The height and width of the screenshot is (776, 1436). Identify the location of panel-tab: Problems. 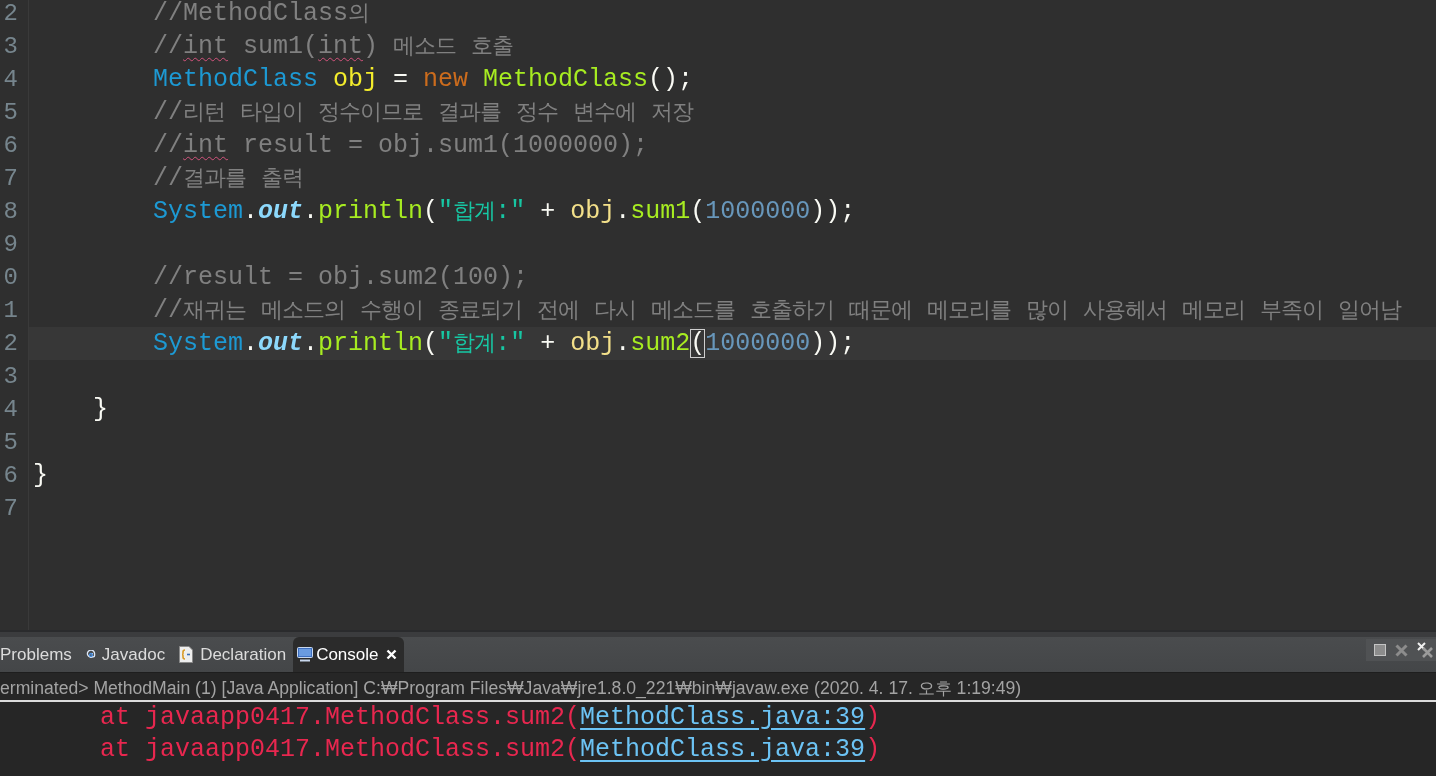
(39, 654).